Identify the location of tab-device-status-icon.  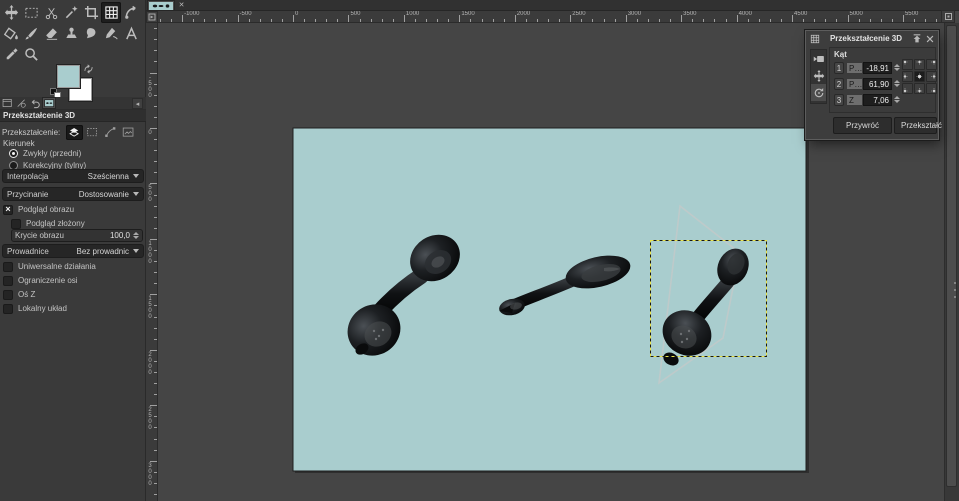
(21, 103).